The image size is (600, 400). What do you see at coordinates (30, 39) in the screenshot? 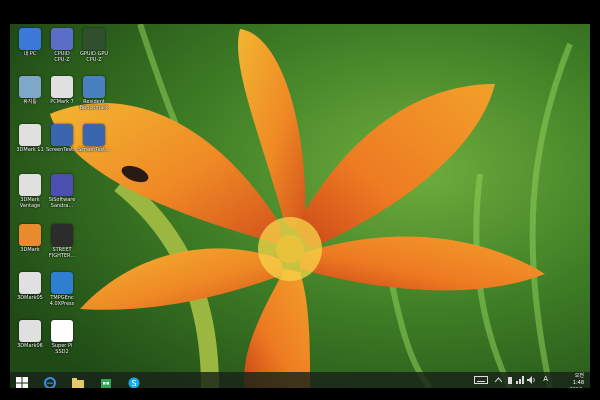
I see `this-pc-icon` at bounding box center [30, 39].